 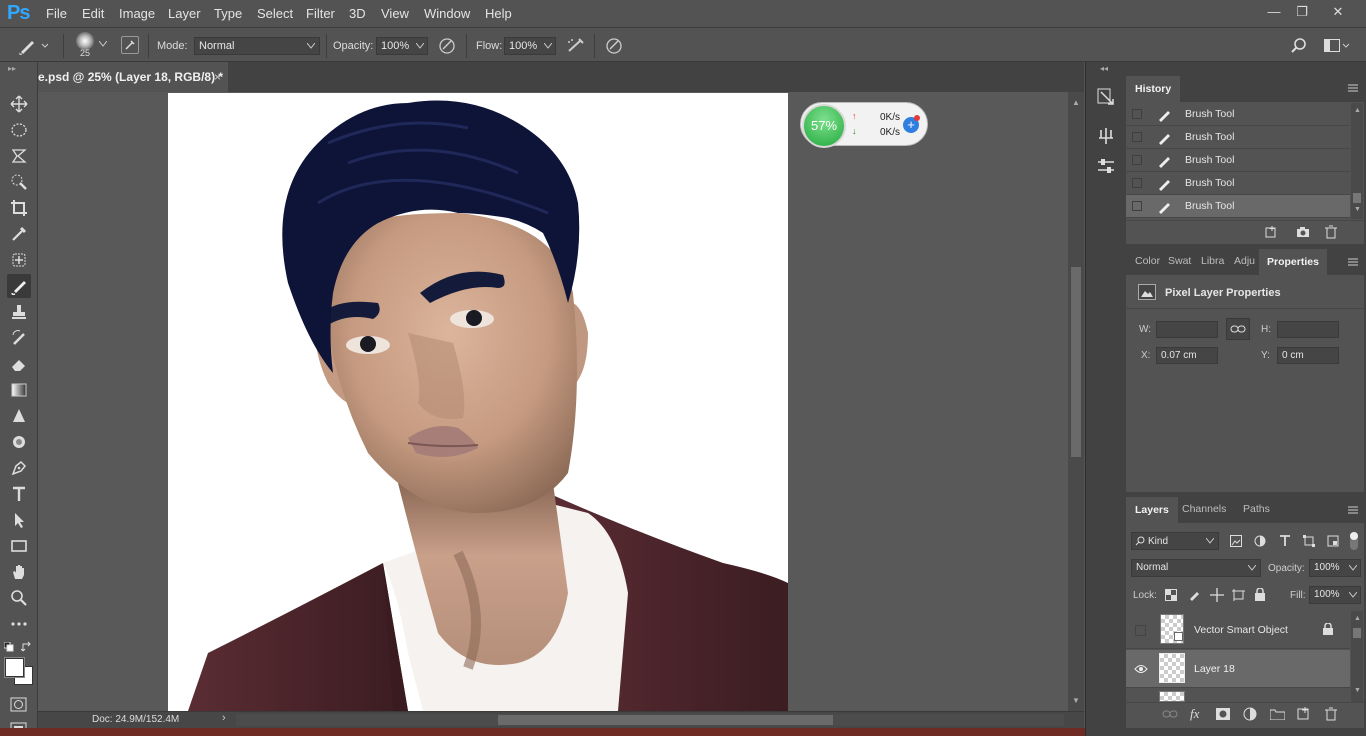 What do you see at coordinates (19, 442) in the screenshot?
I see `dodge-tool-icon` at bounding box center [19, 442].